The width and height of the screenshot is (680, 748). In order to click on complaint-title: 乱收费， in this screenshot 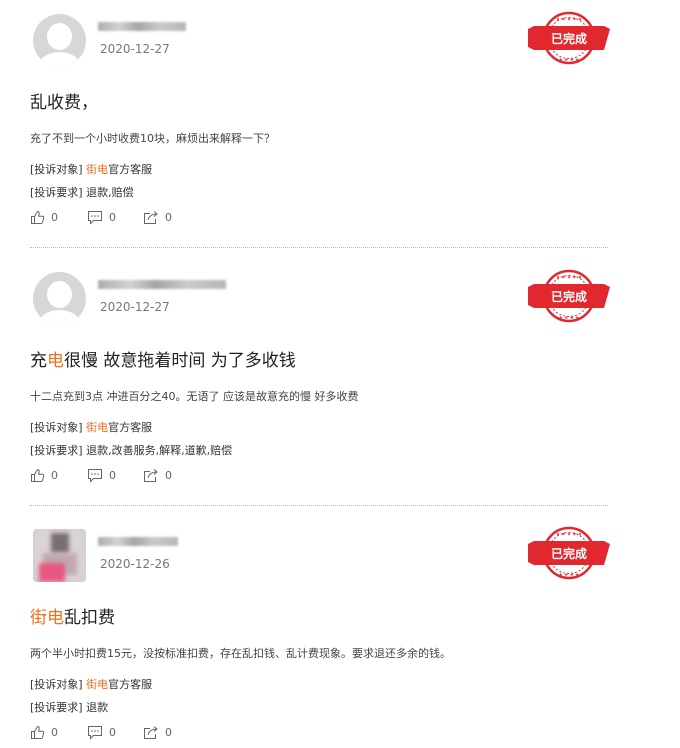, I will do `click(64, 100)`.